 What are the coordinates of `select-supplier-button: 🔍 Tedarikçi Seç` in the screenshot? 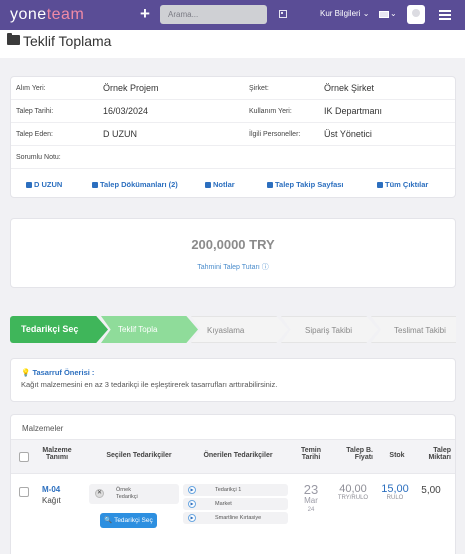 It's located at (128, 520).